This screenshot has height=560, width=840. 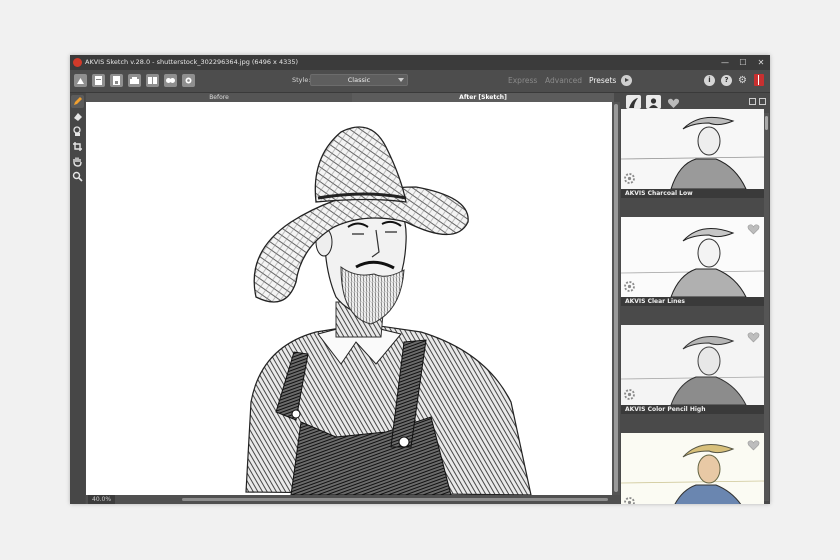 I want to click on style-dropdown: Classic, so click(x=359, y=80).